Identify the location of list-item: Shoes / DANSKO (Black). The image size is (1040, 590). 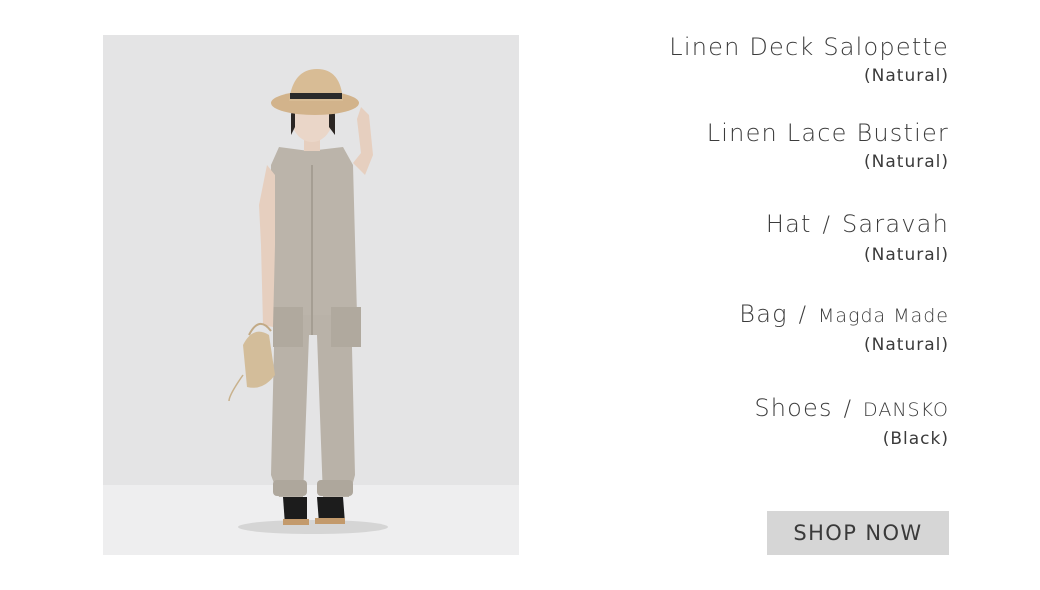
(851, 421).